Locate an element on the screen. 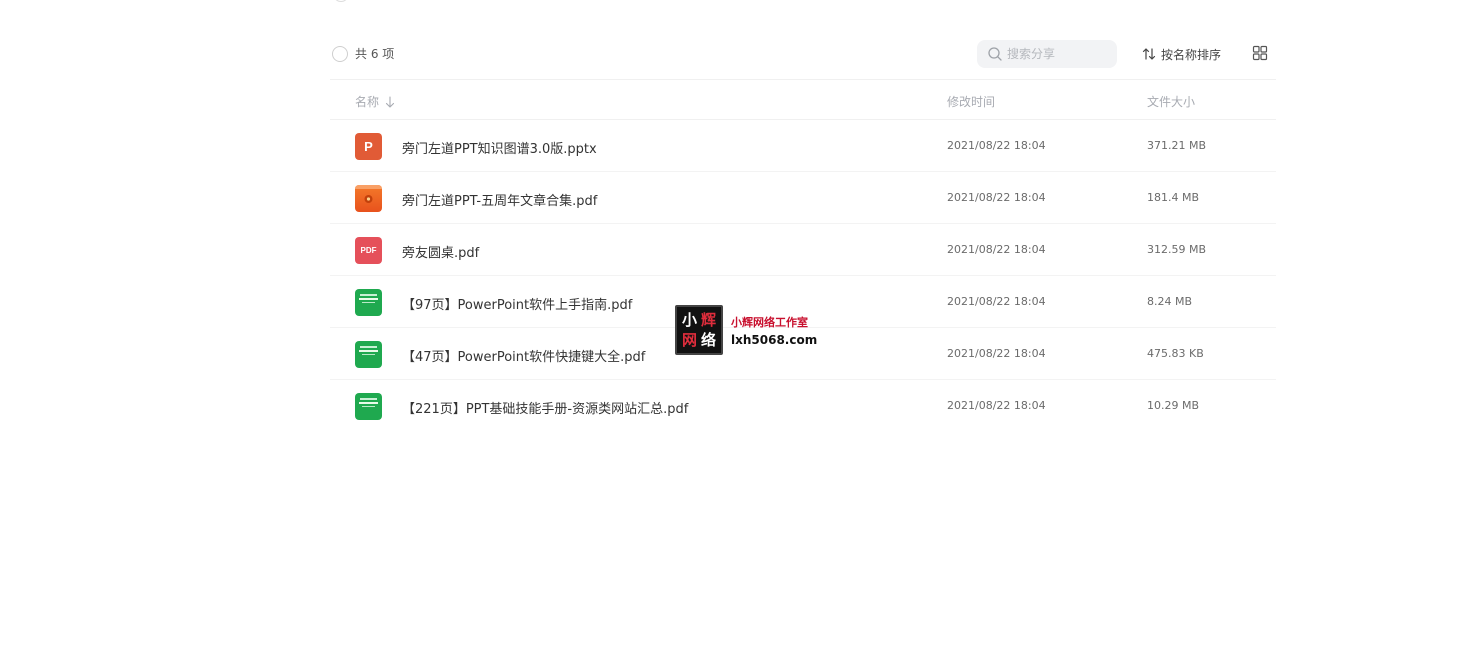 Image resolution: width=1483 pixels, height=660 pixels. file-name: 旁门左道PPT-五周年文章合集.pdf is located at coordinates (499, 199).